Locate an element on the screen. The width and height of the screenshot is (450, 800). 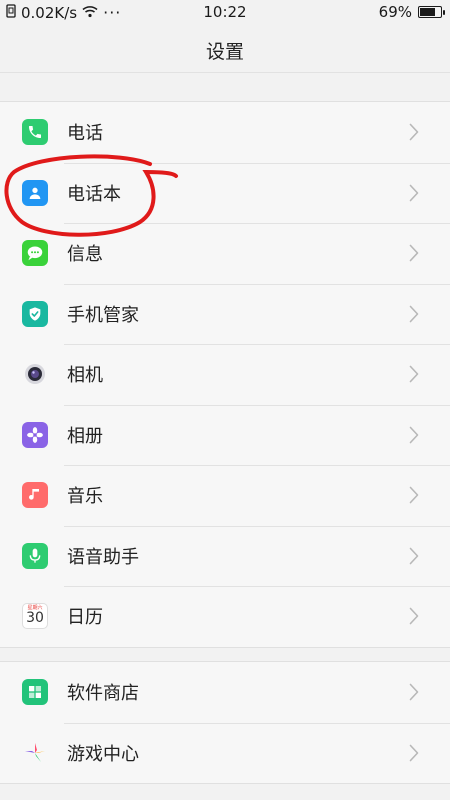
nav-bar: 设置 is located at coordinates (225, 48).